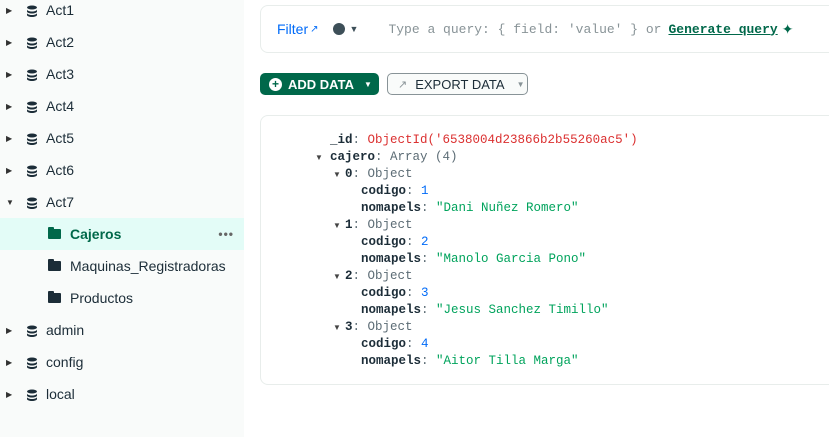  I want to click on collection-label: Cajeros, so click(96, 234).